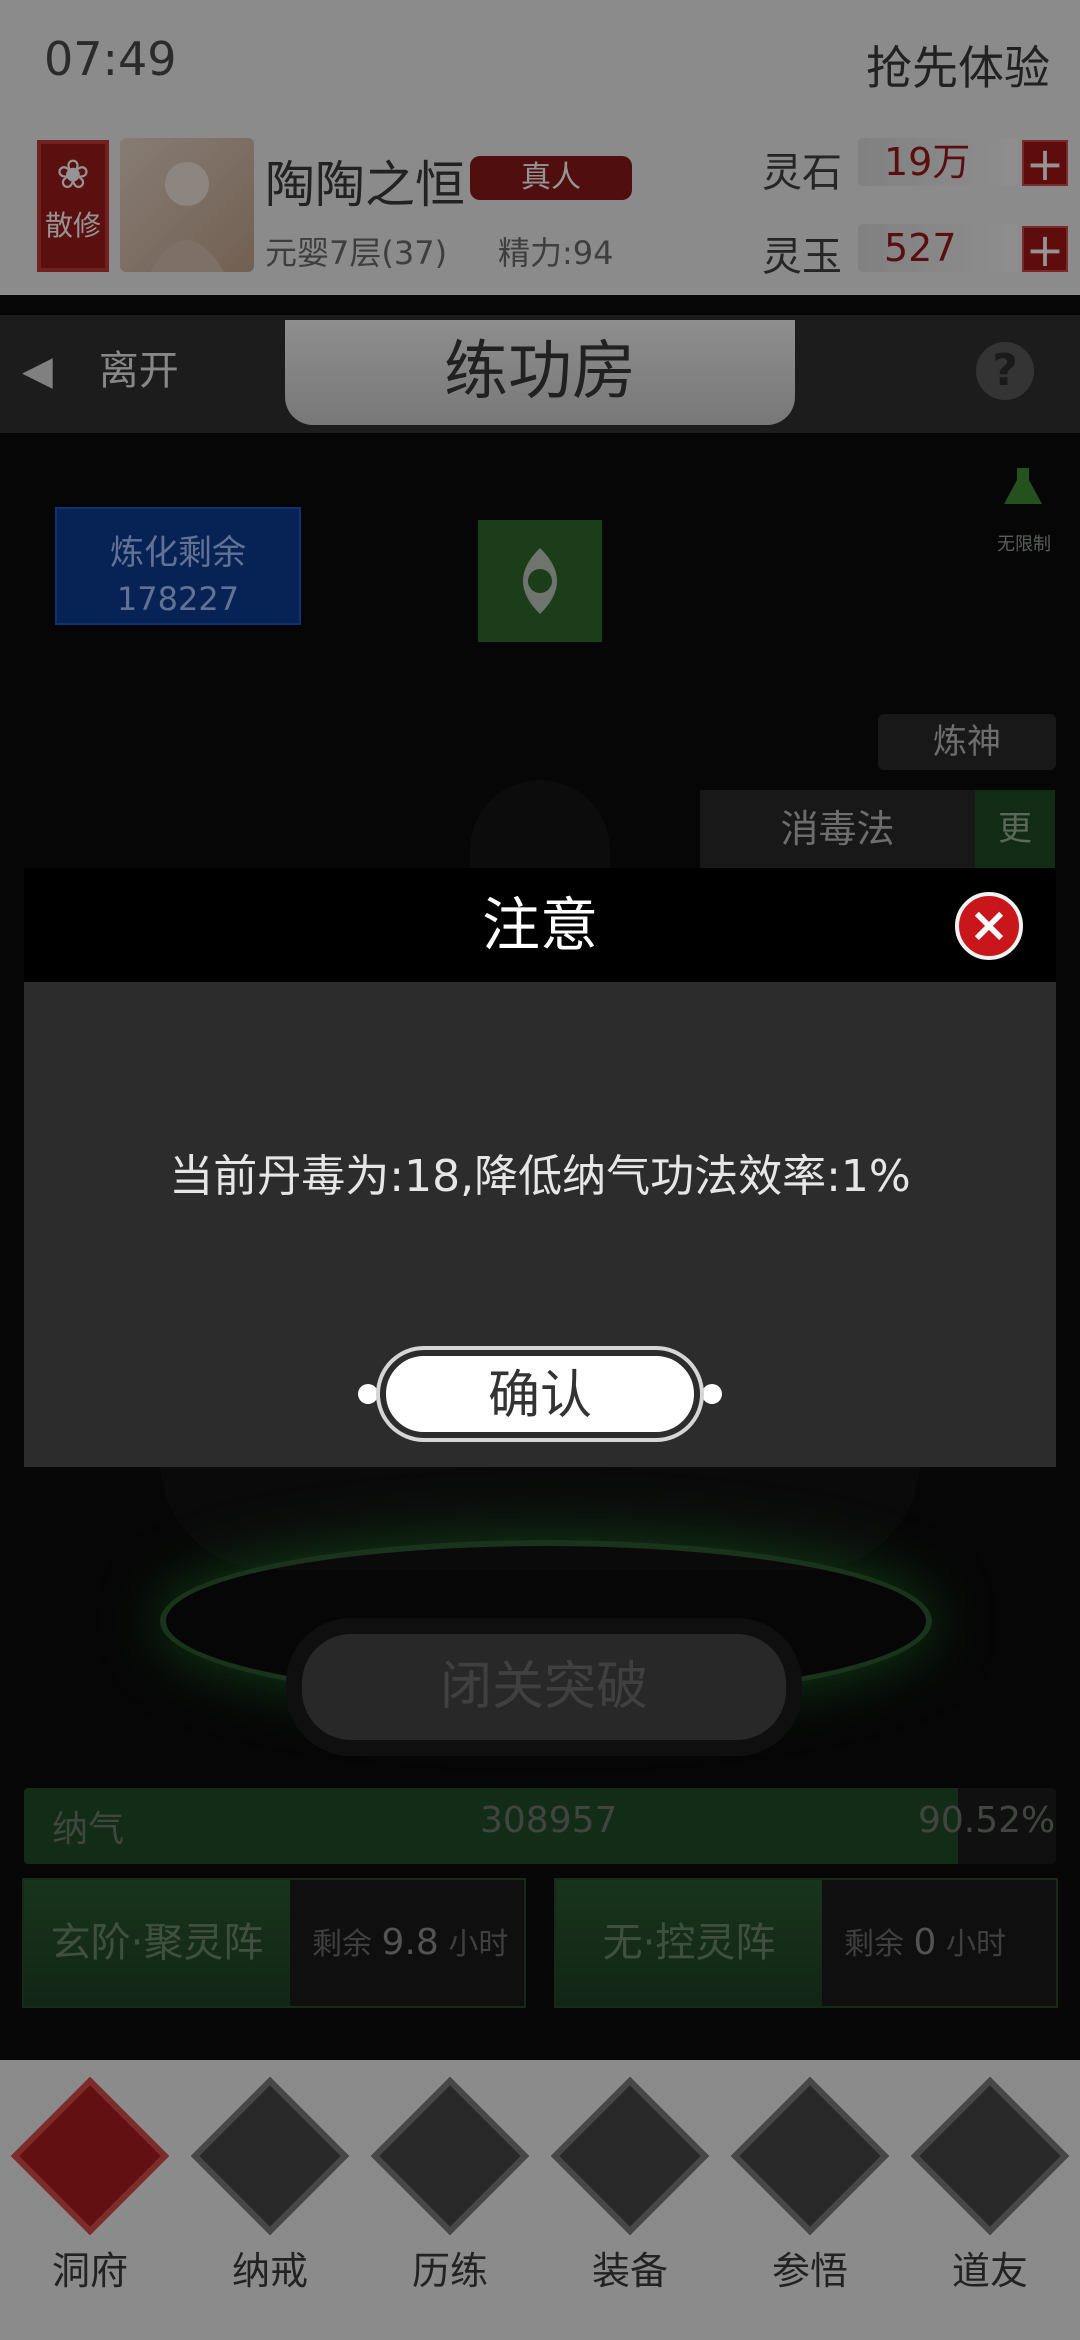  What do you see at coordinates (540, 1176) in the screenshot?
I see `dialog-message: 当前丹毒为:18,降低纳气功法效率:1%` at bounding box center [540, 1176].